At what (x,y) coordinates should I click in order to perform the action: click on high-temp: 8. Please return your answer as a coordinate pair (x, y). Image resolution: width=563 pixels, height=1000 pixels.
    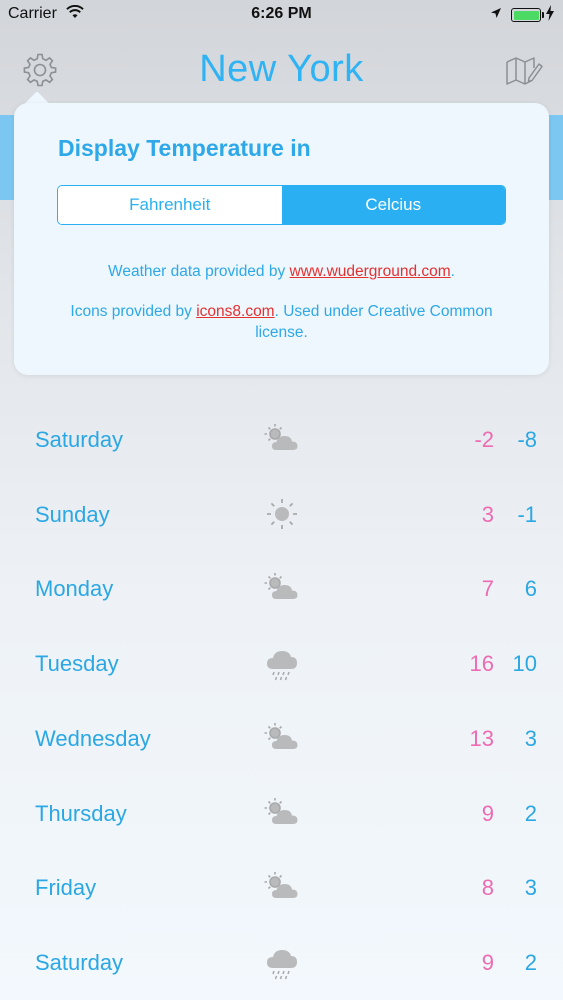
    Looking at the image, I should click on (487, 888).